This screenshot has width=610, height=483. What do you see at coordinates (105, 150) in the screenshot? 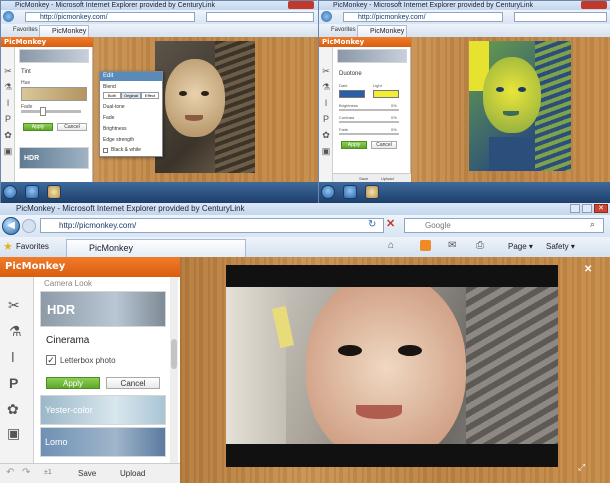
I see `bw-checkbox` at bounding box center [105, 150].